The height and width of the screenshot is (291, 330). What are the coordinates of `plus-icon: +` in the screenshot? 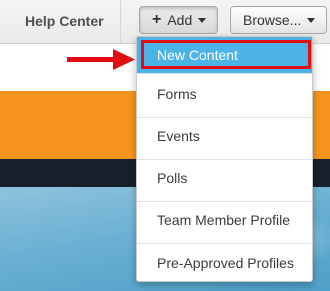 It's located at (157, 19).